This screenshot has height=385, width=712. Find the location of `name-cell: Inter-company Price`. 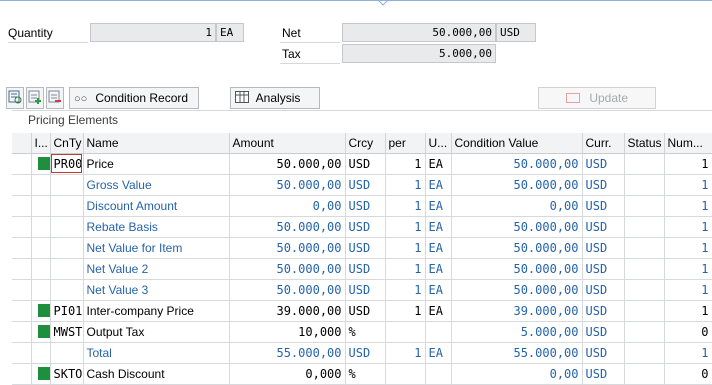

name-cell: Inter-company Price is located at coordinates (156, 311).